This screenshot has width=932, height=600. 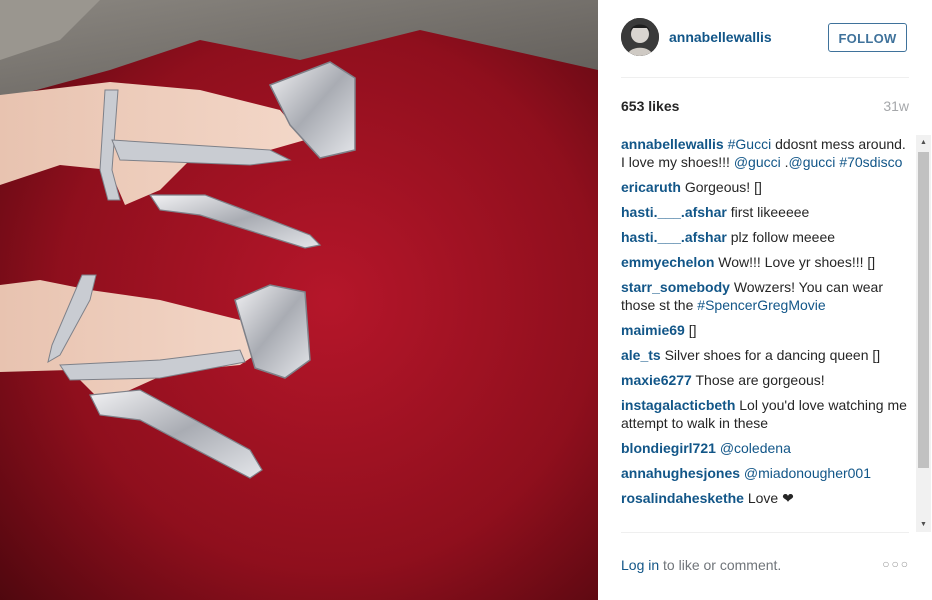 What do you see at coordinates (682, 498) in the screenshot?
I see `comment-username: rosalindaheskethe` at bounding box center [682, 498].